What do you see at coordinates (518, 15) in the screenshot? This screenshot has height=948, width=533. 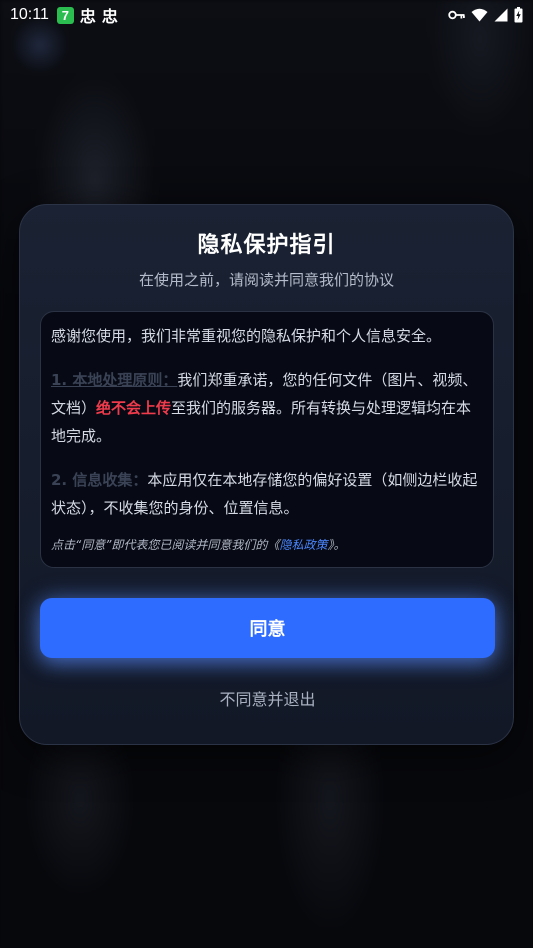 I see `battery-charging-icon` at bounding box center [518, 15].